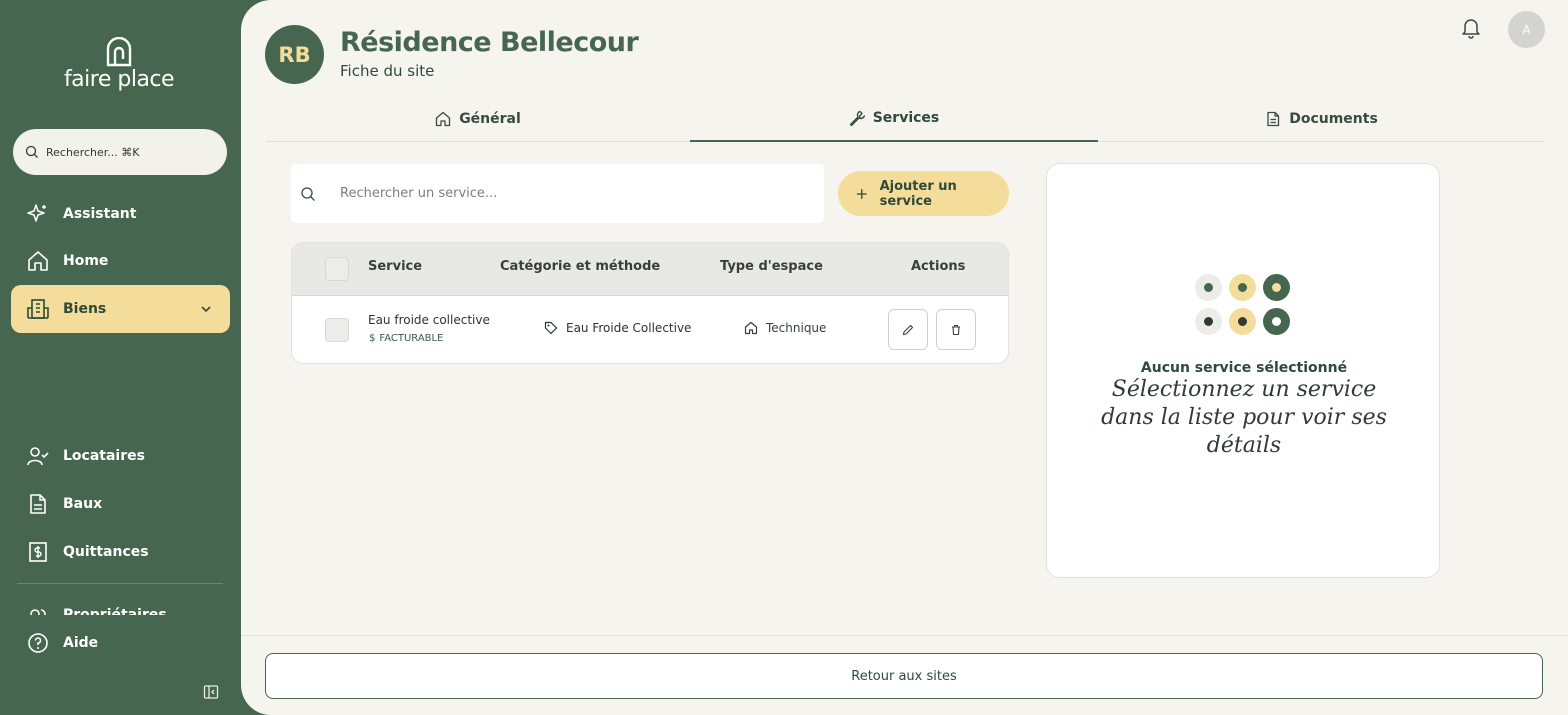 This screenshot has height=715, width=1568. I want to click on receipt-icon, so click(38, 552).